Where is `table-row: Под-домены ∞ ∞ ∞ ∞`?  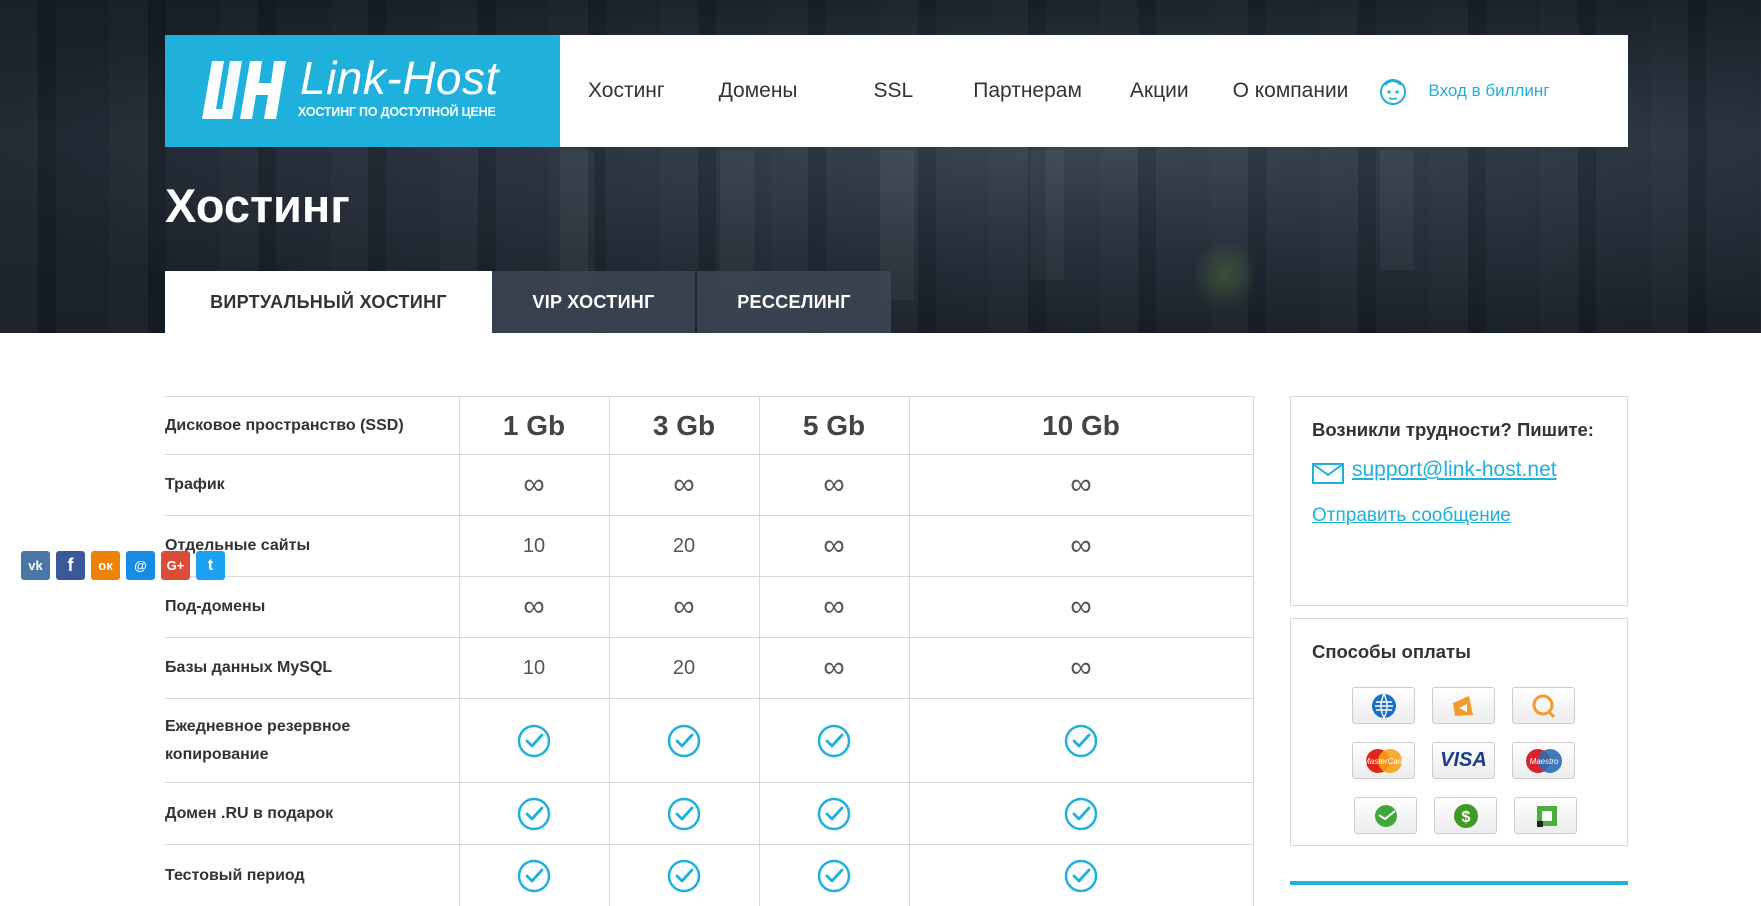
table-row: Под-домены ∞ ∞ ∞ ∞ is located at coordinates (709, 607).